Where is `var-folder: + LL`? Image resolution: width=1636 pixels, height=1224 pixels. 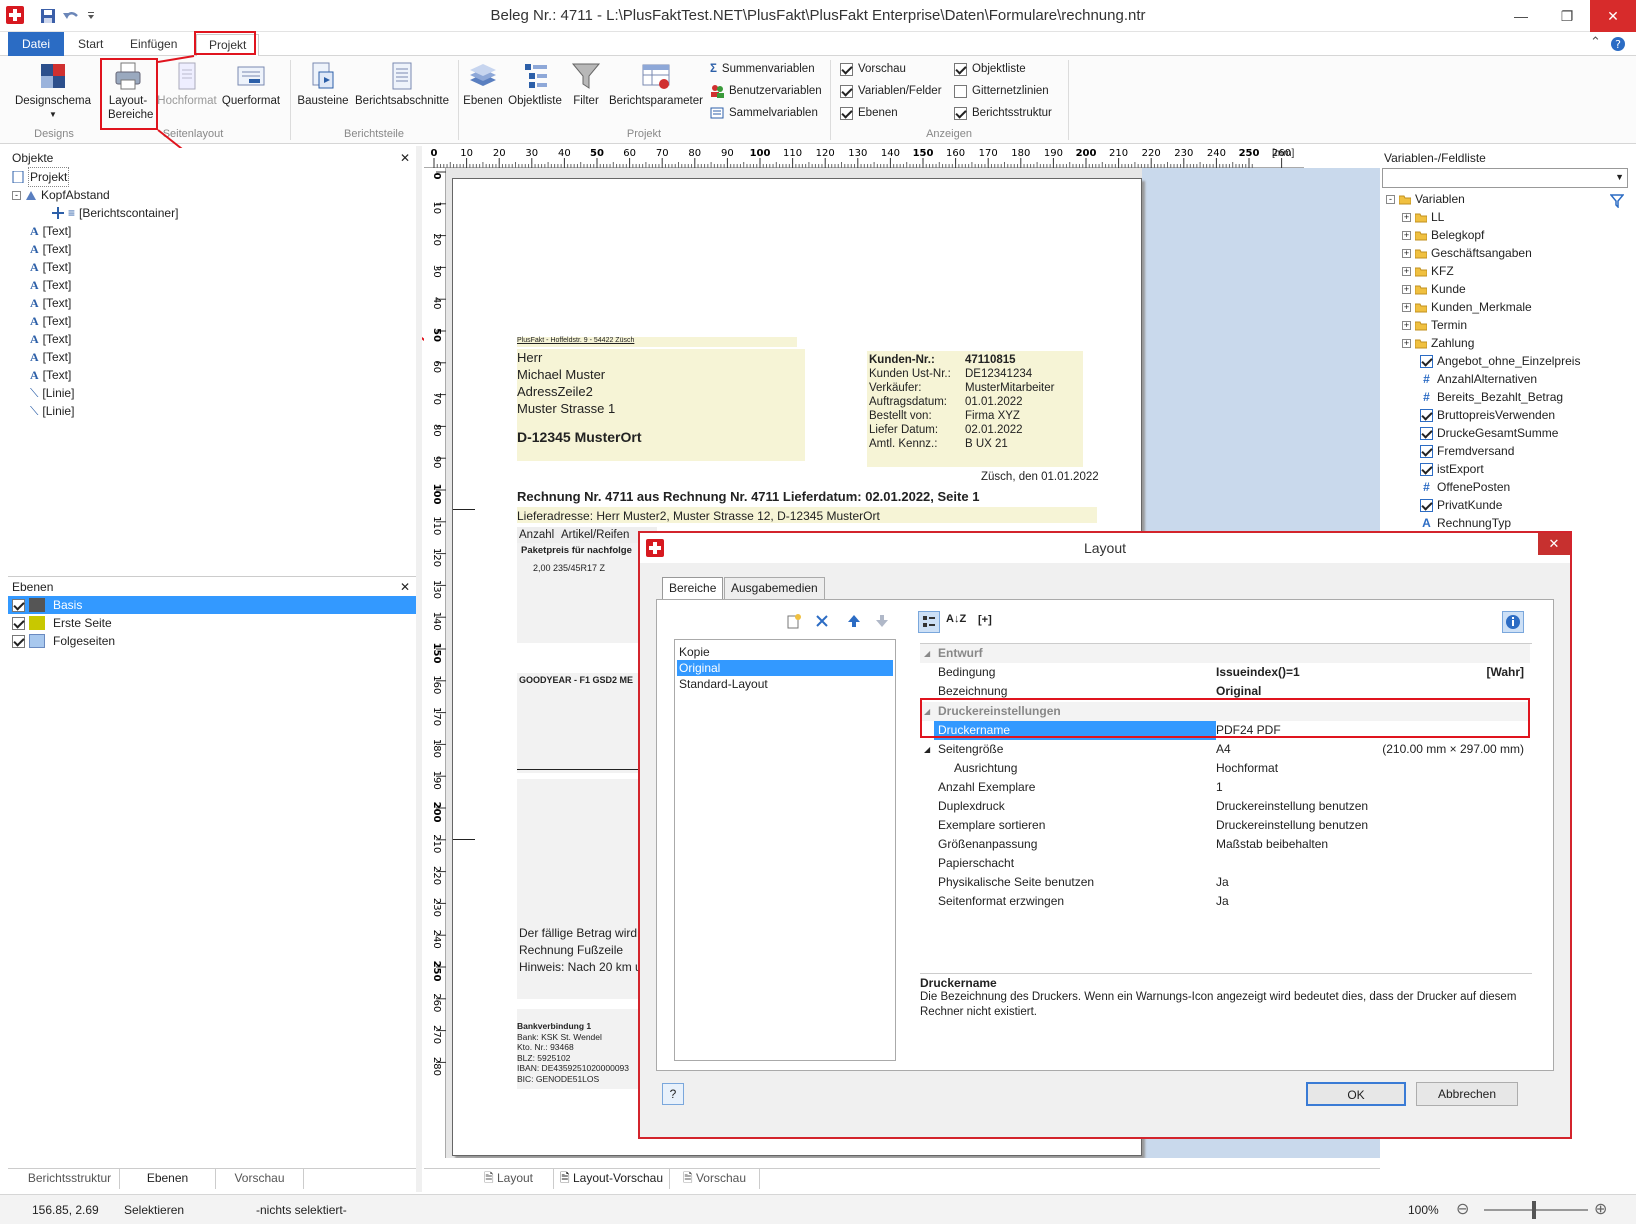 var-folder: + LL is located at coordinates (1423, 217).